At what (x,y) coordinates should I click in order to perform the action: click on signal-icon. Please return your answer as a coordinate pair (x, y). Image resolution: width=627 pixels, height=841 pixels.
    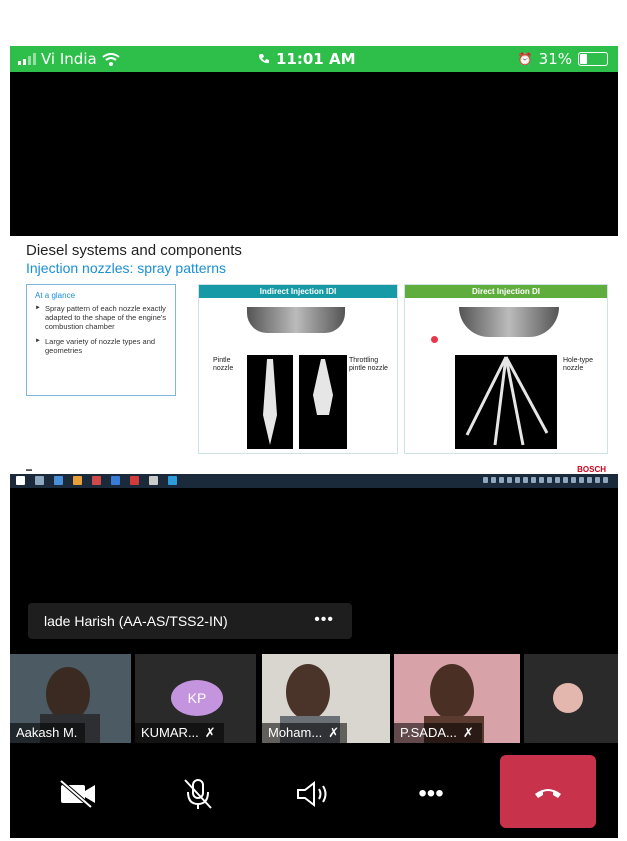
    Looking at the image, I should click on (27, 59).